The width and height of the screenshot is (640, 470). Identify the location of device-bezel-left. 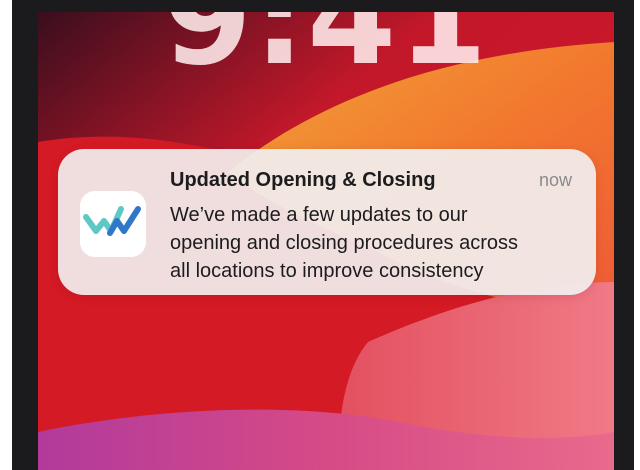
(25, 235).